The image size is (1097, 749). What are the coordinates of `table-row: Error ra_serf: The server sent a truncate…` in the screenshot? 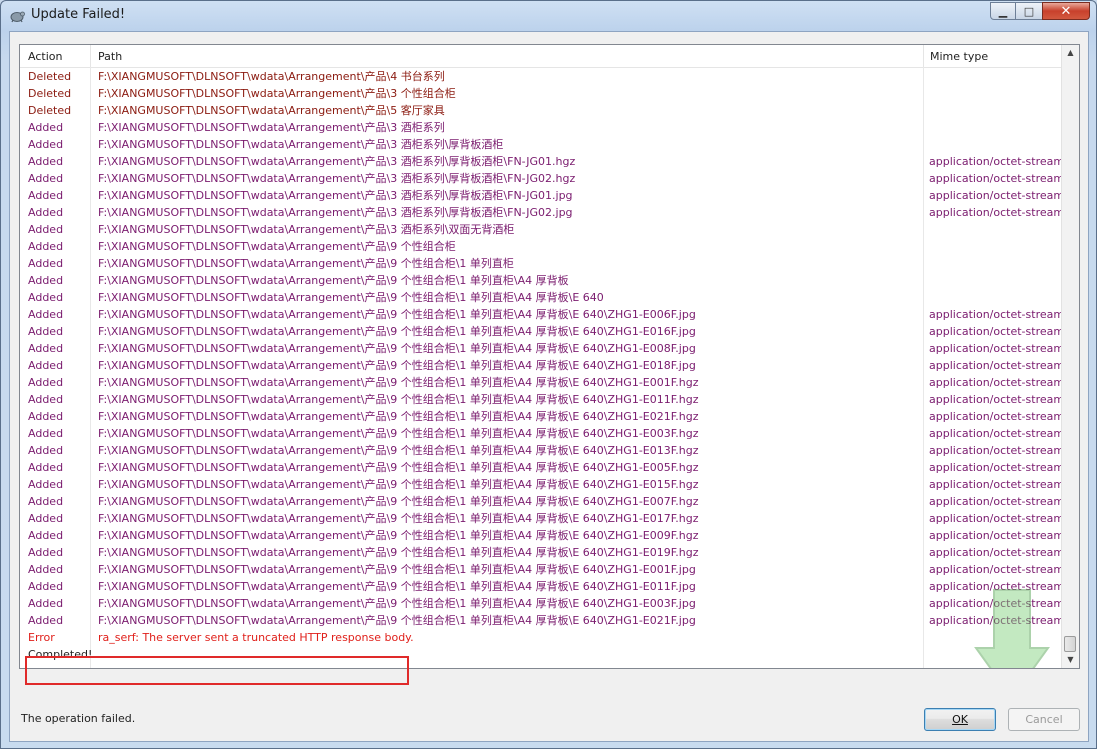 It's located at (541, 637).